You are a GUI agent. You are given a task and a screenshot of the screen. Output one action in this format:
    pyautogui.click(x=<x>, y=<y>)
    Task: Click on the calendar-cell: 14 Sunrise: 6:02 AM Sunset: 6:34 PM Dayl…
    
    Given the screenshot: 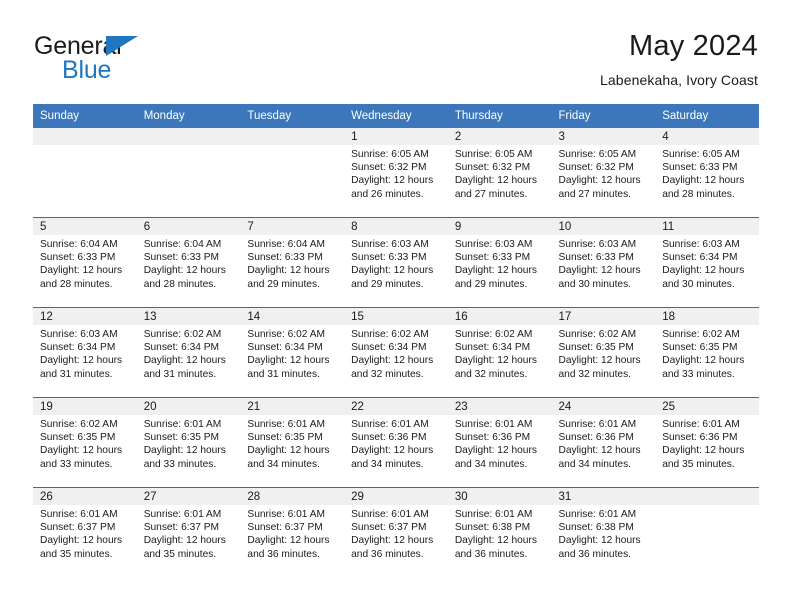 What is the action you would take?
    pyautogui.click(x=292, y=352)
    